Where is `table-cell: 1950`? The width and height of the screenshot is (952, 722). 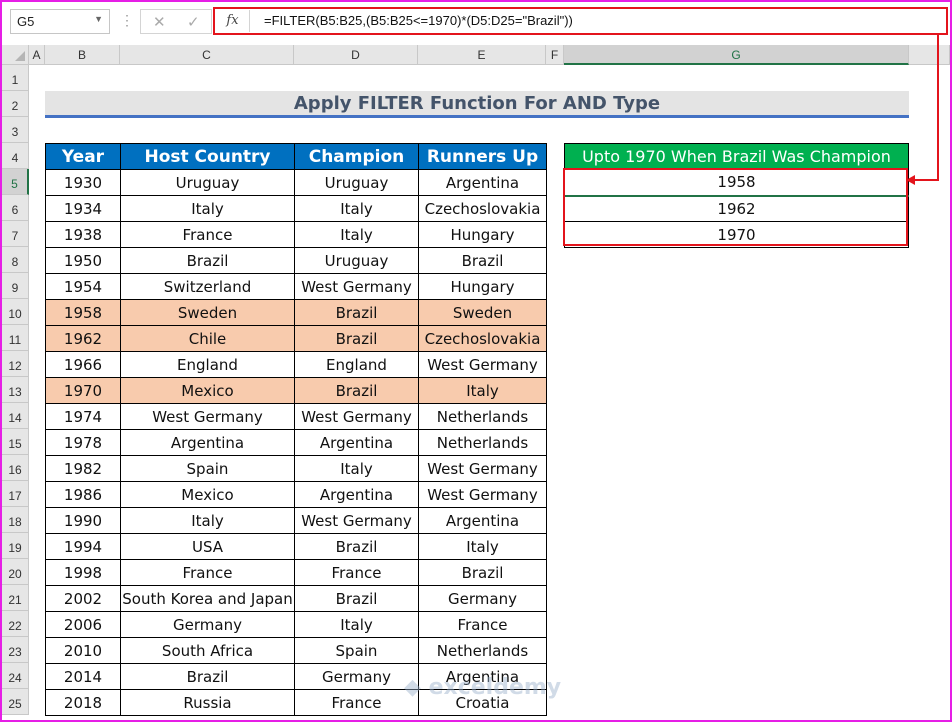
table-cell: 1950 is located at coordinates (83, 260).